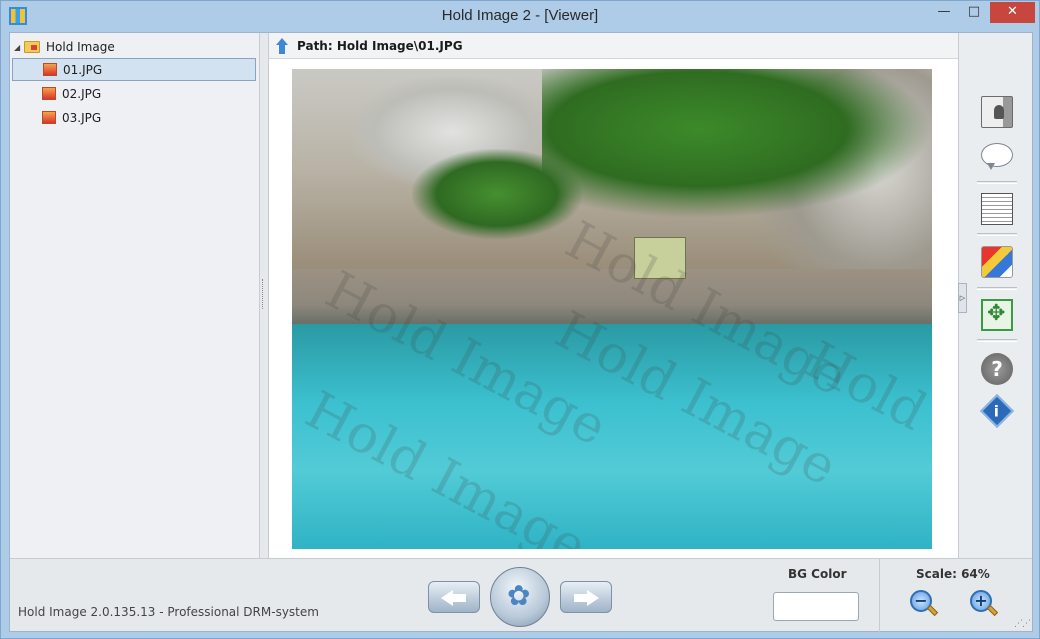 The width and height of the screenshot is (1040, 639). What do you see at coordinates (879, 595) in the screenshot?
I see `divider` at bounding box center [879, 595].